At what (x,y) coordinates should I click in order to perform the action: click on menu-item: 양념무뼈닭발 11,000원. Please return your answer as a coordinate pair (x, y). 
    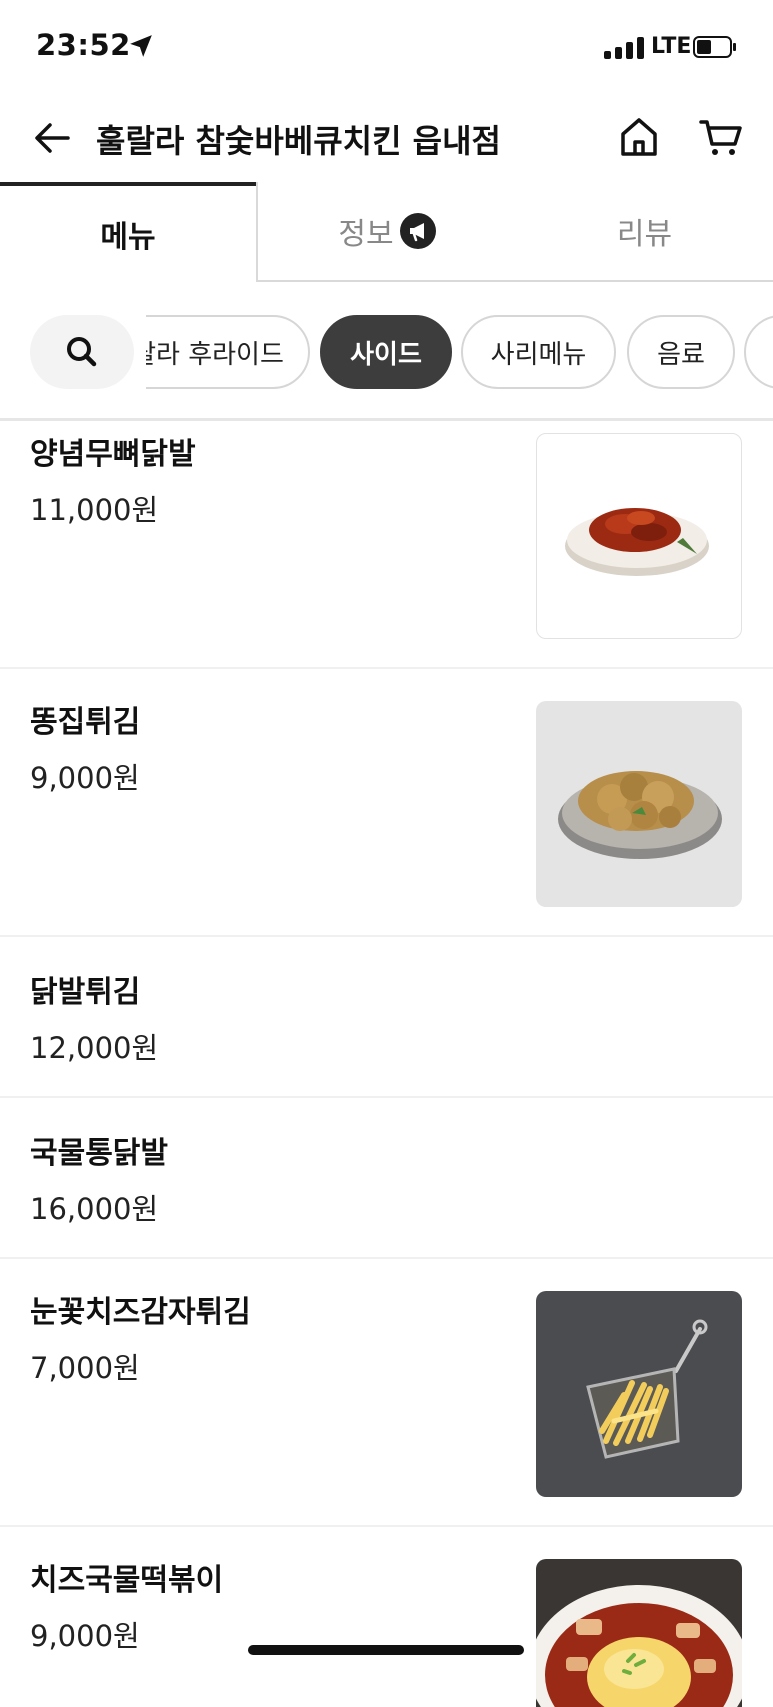
    Looking at the image, I should click on (386, 545).